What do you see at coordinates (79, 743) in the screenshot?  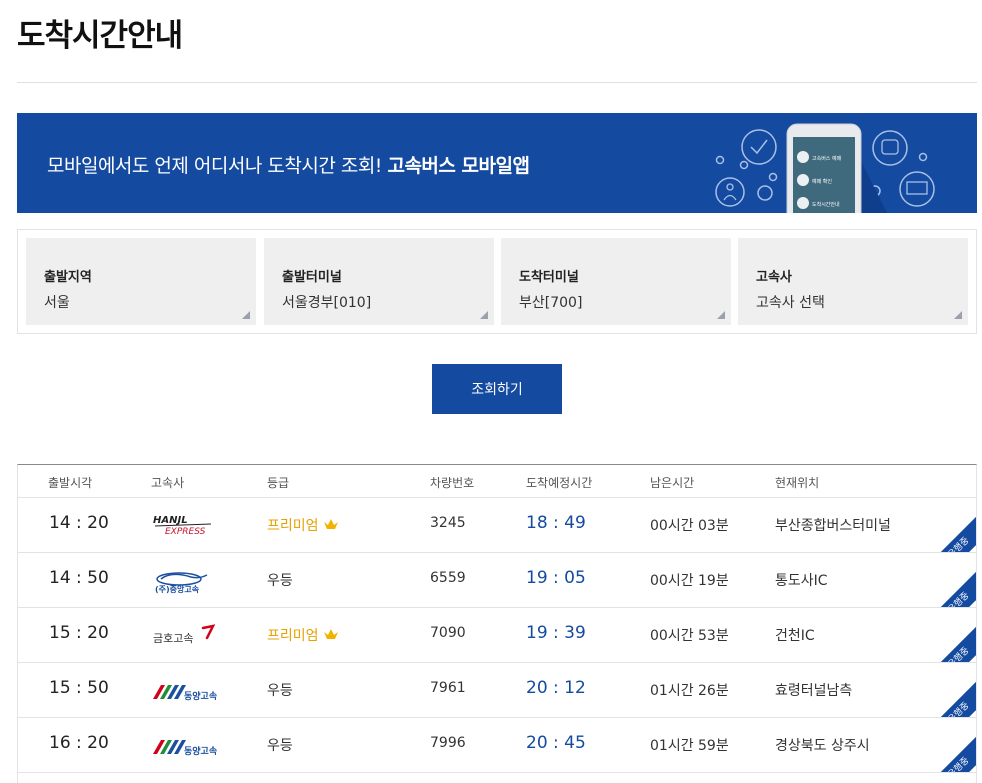 I see `departure-time: 16 : 20` at bounding box center [79, 743].